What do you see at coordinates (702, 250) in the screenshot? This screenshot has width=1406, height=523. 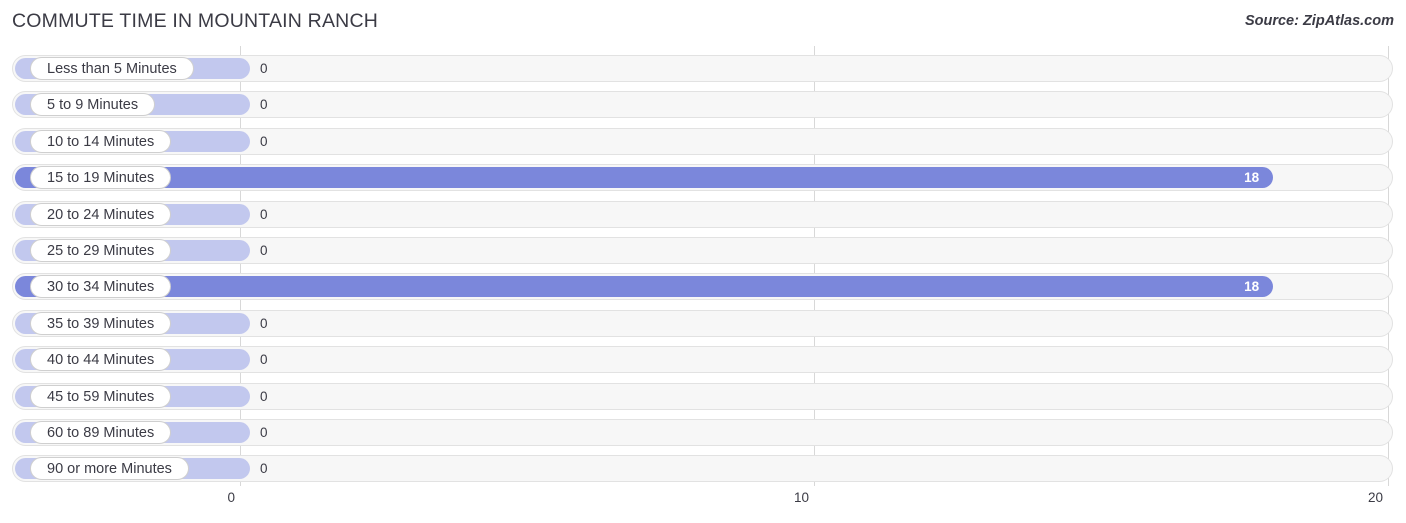 I see `bar-row: 0 25 to 29 Minutes` at bounding box center [702, 250].